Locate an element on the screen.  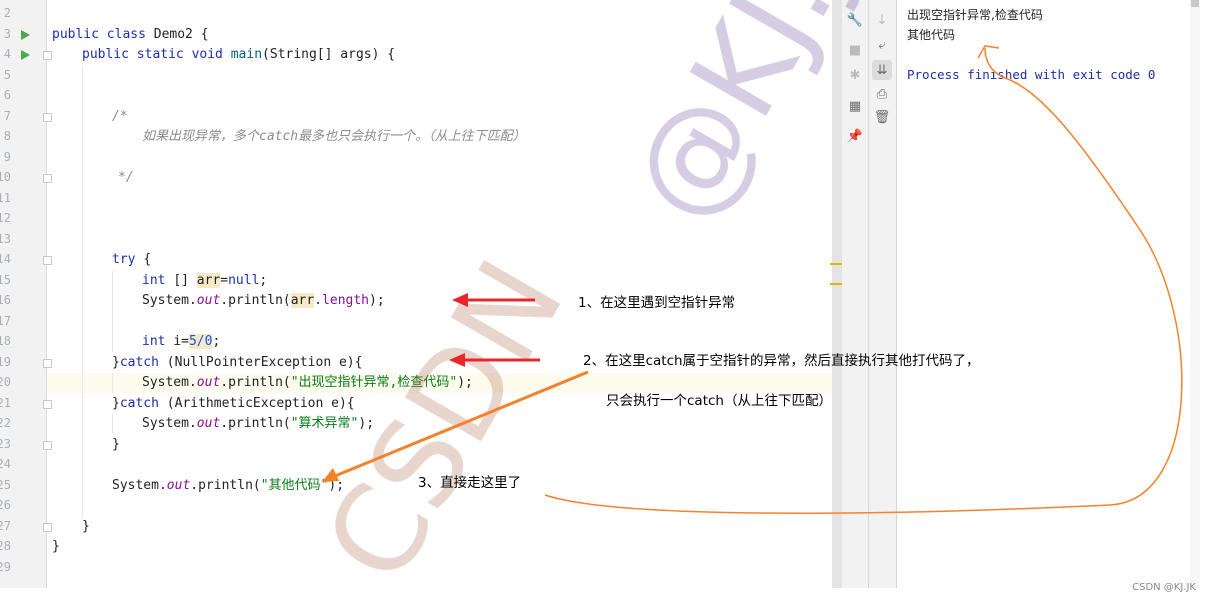
annotation-note-1: 1、在这里遇到空指针异常 is located at coordinates (657, 303).